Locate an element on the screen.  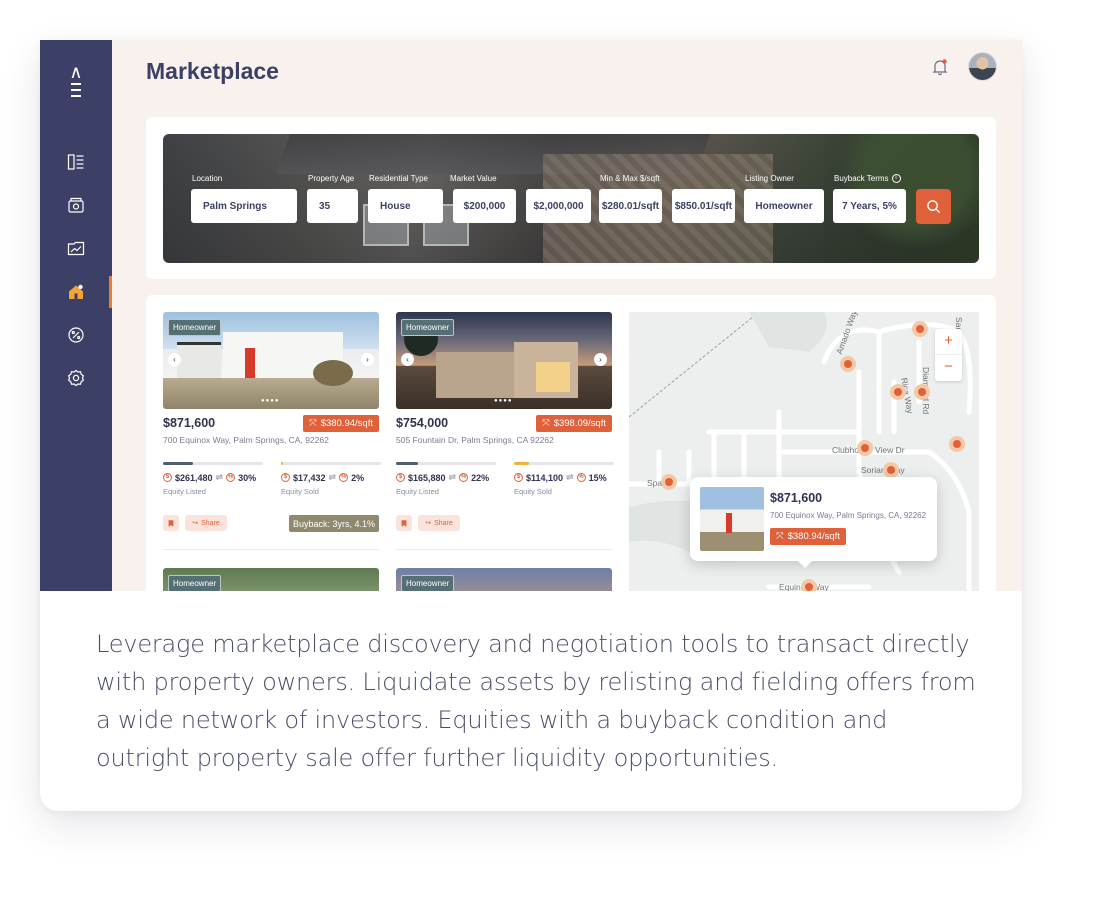
market-value-max-field: $2,000,000 is located at coordinates (558, 206).